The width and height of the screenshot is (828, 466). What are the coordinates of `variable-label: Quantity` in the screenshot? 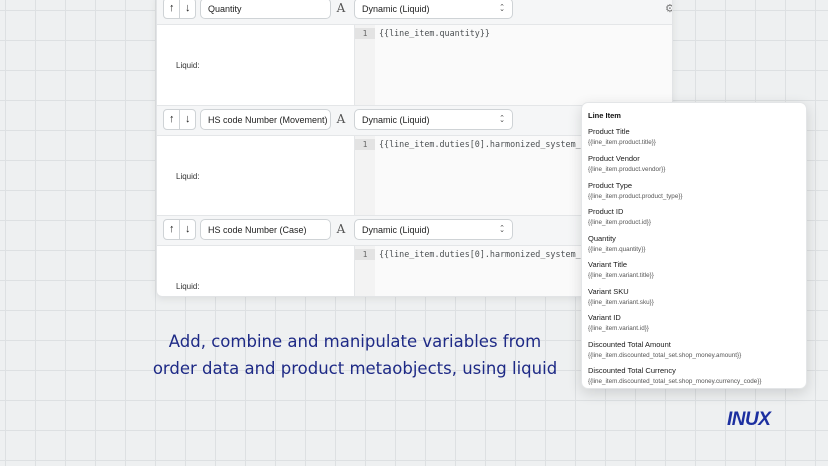 It's located at (602, 238).